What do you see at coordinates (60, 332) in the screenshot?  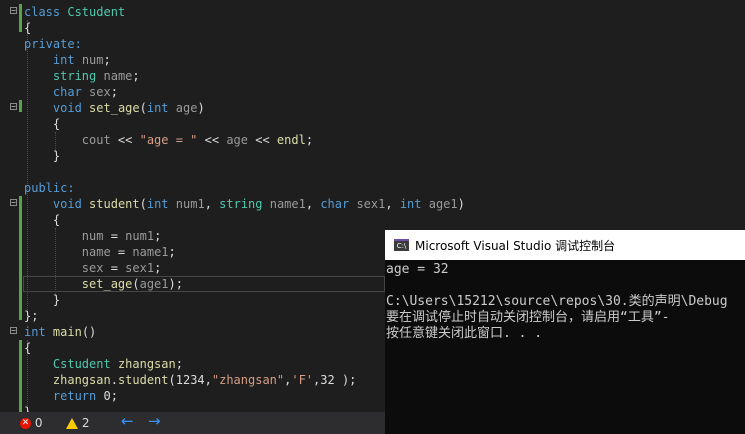 I see `code-line: int main()` at bounding box center [60, 332].